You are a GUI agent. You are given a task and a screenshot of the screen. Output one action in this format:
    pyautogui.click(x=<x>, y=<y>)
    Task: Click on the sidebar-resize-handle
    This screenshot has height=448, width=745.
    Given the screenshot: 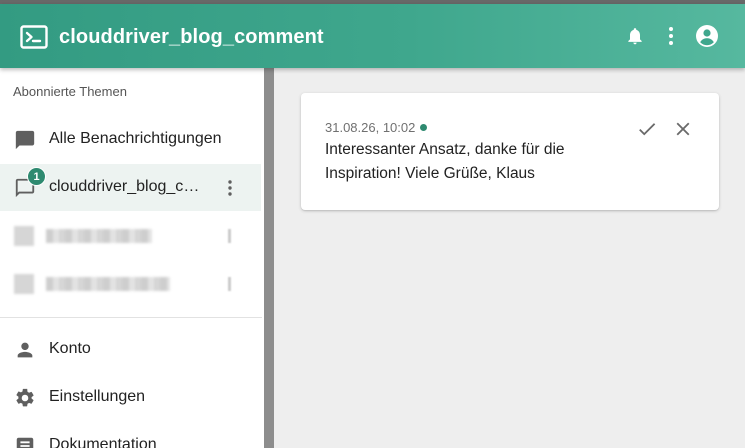 What is the action you would take?
    pyautogui.click(x=269, y=258)
    